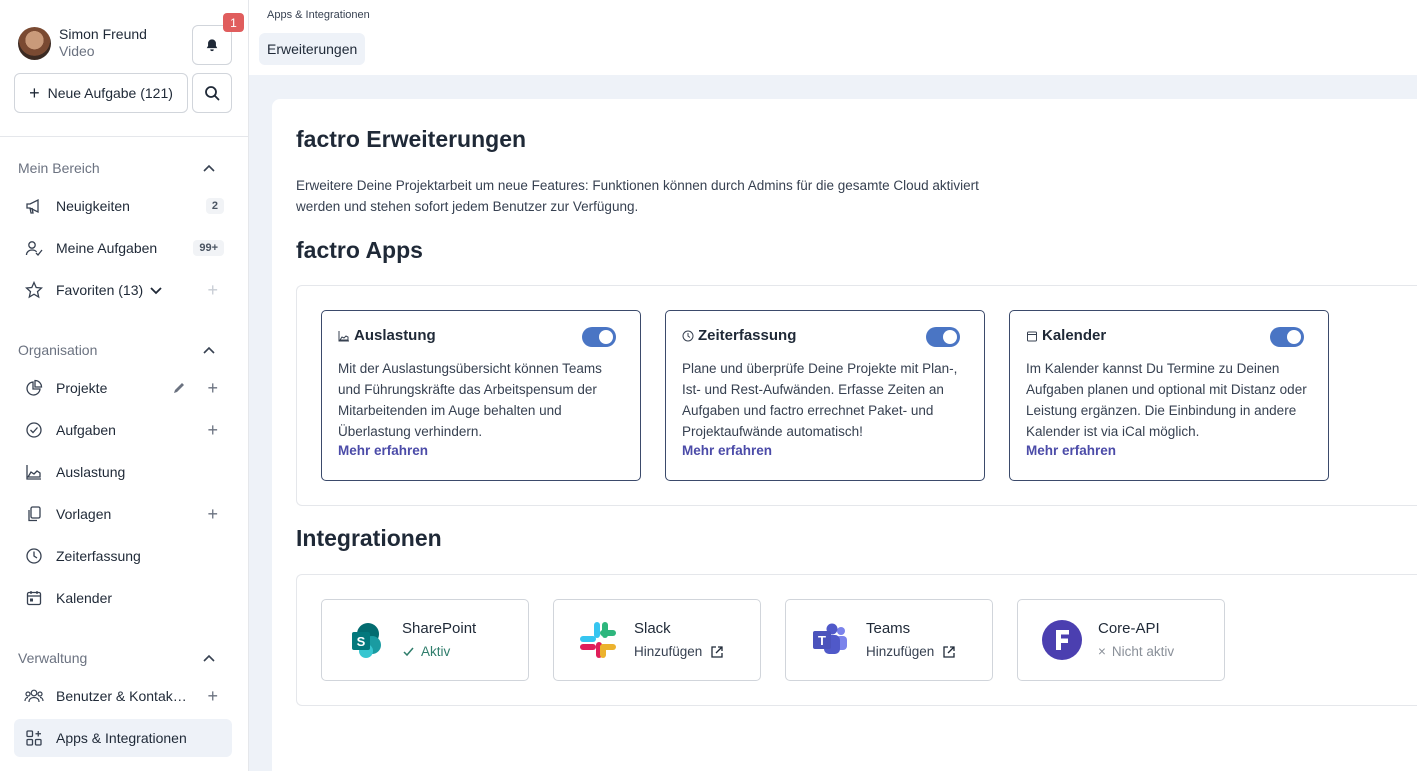 The width and height of the screenshot is (1417, 771). I want to click on sidebar-item-kalender: Kalender, so click(123, 598).